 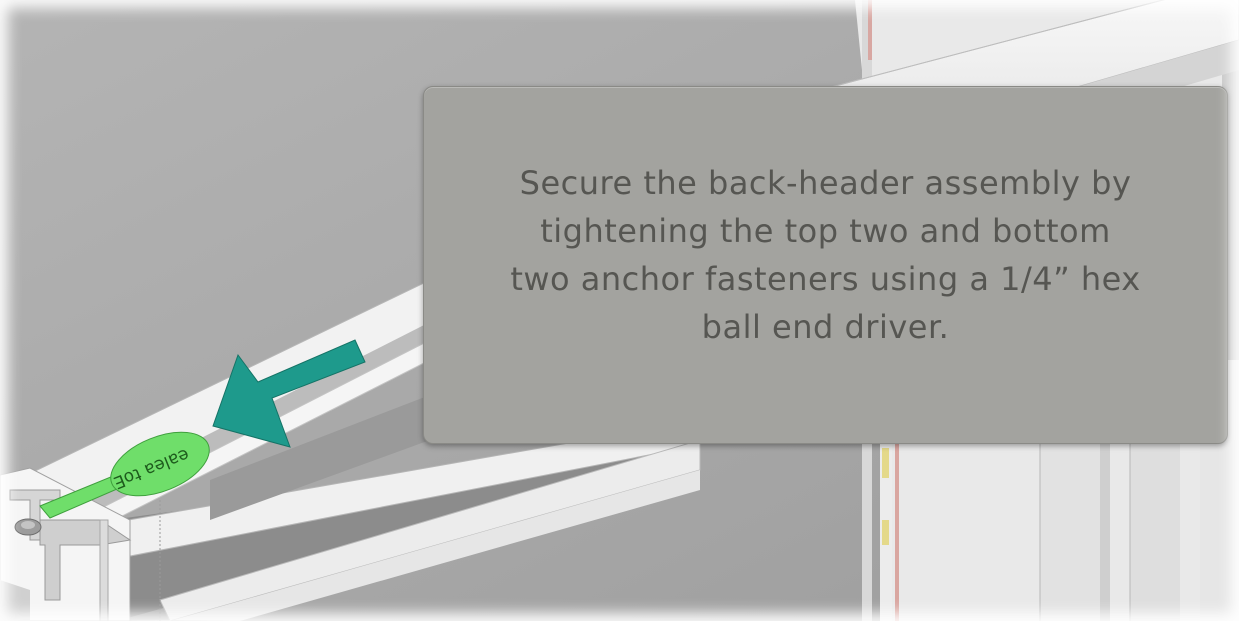 I want to click on instruction-line: two anchor fasteners using a 1/4” hex, so click(x=825, y=279).